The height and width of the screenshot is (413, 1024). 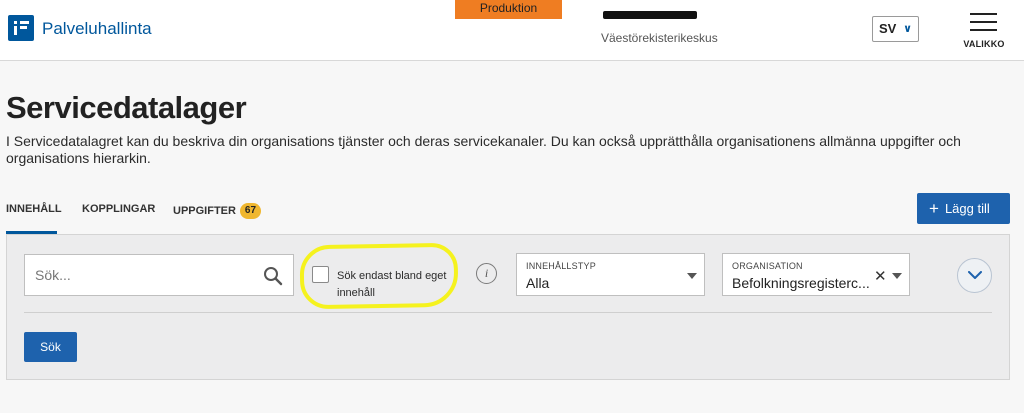 I want to click on own-content-checkbox, so click(x=320, y=274).